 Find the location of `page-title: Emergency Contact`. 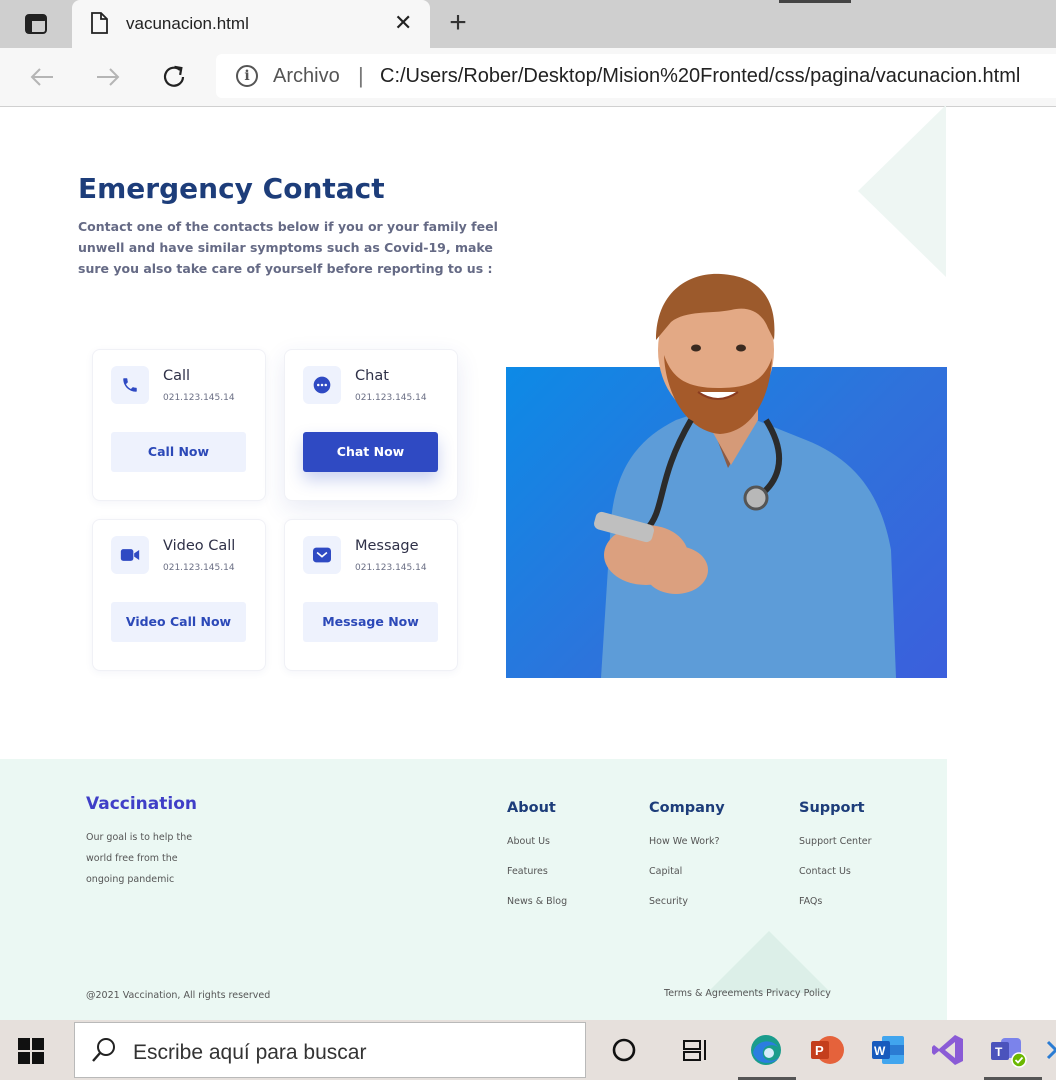

page-title: Emergency Contact is located at coordinates (231, 188).